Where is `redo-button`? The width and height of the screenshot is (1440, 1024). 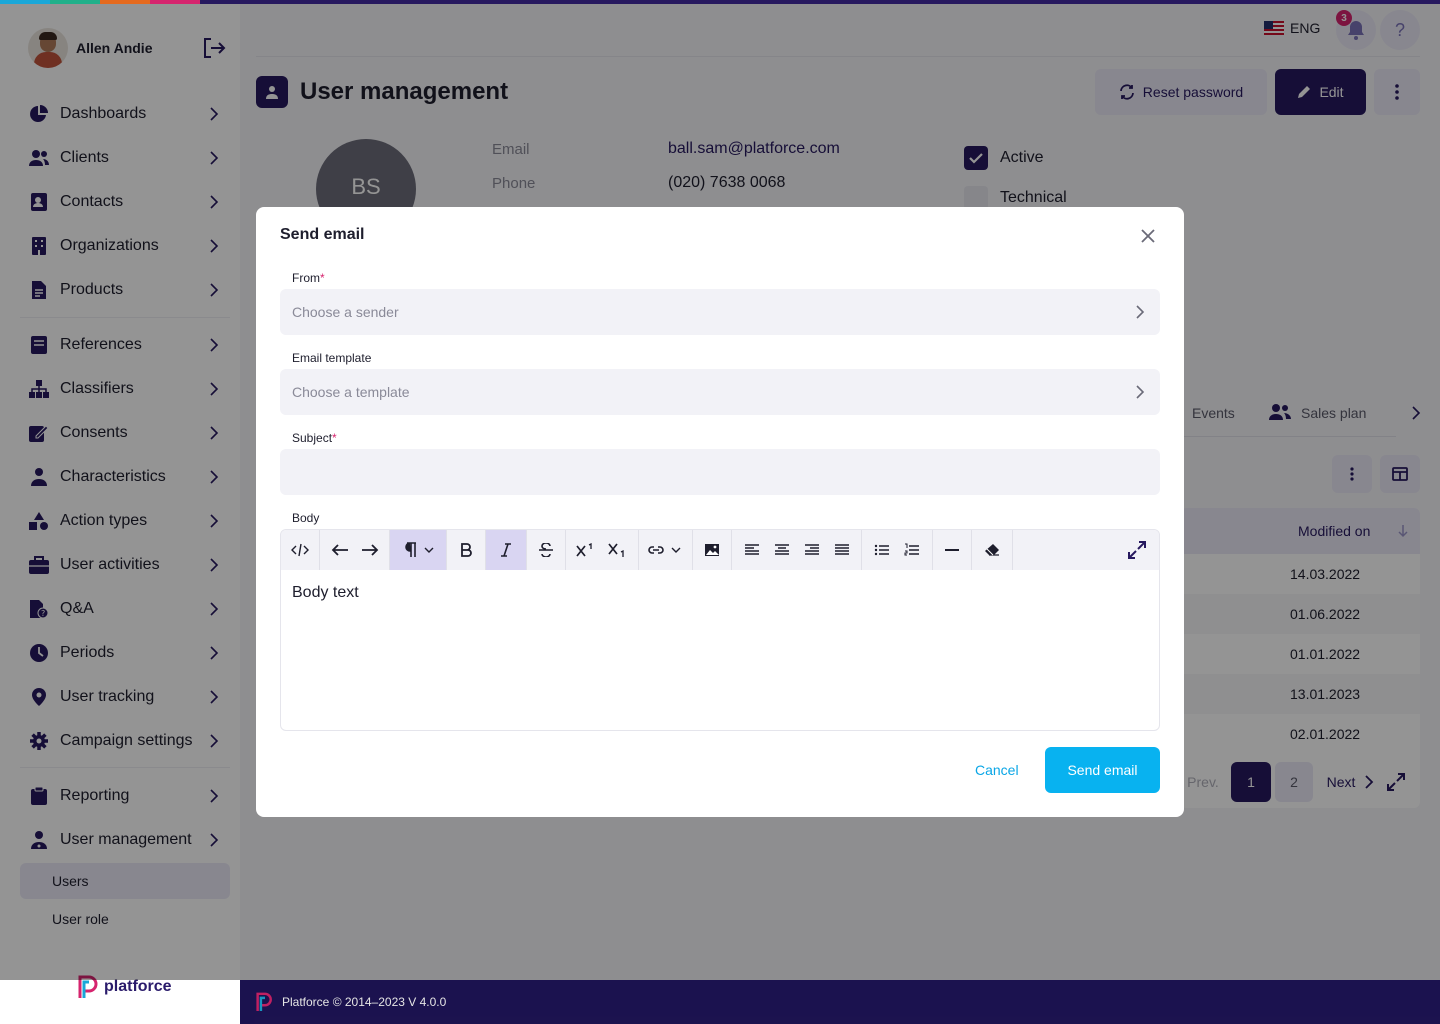
redo-button is located at coordinates (370, 550).